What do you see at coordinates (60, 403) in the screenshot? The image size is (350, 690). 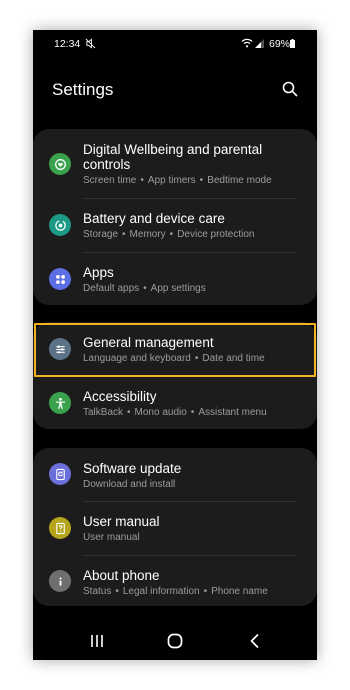 I see `accessibility-icon` at bounding box center [60, 403].